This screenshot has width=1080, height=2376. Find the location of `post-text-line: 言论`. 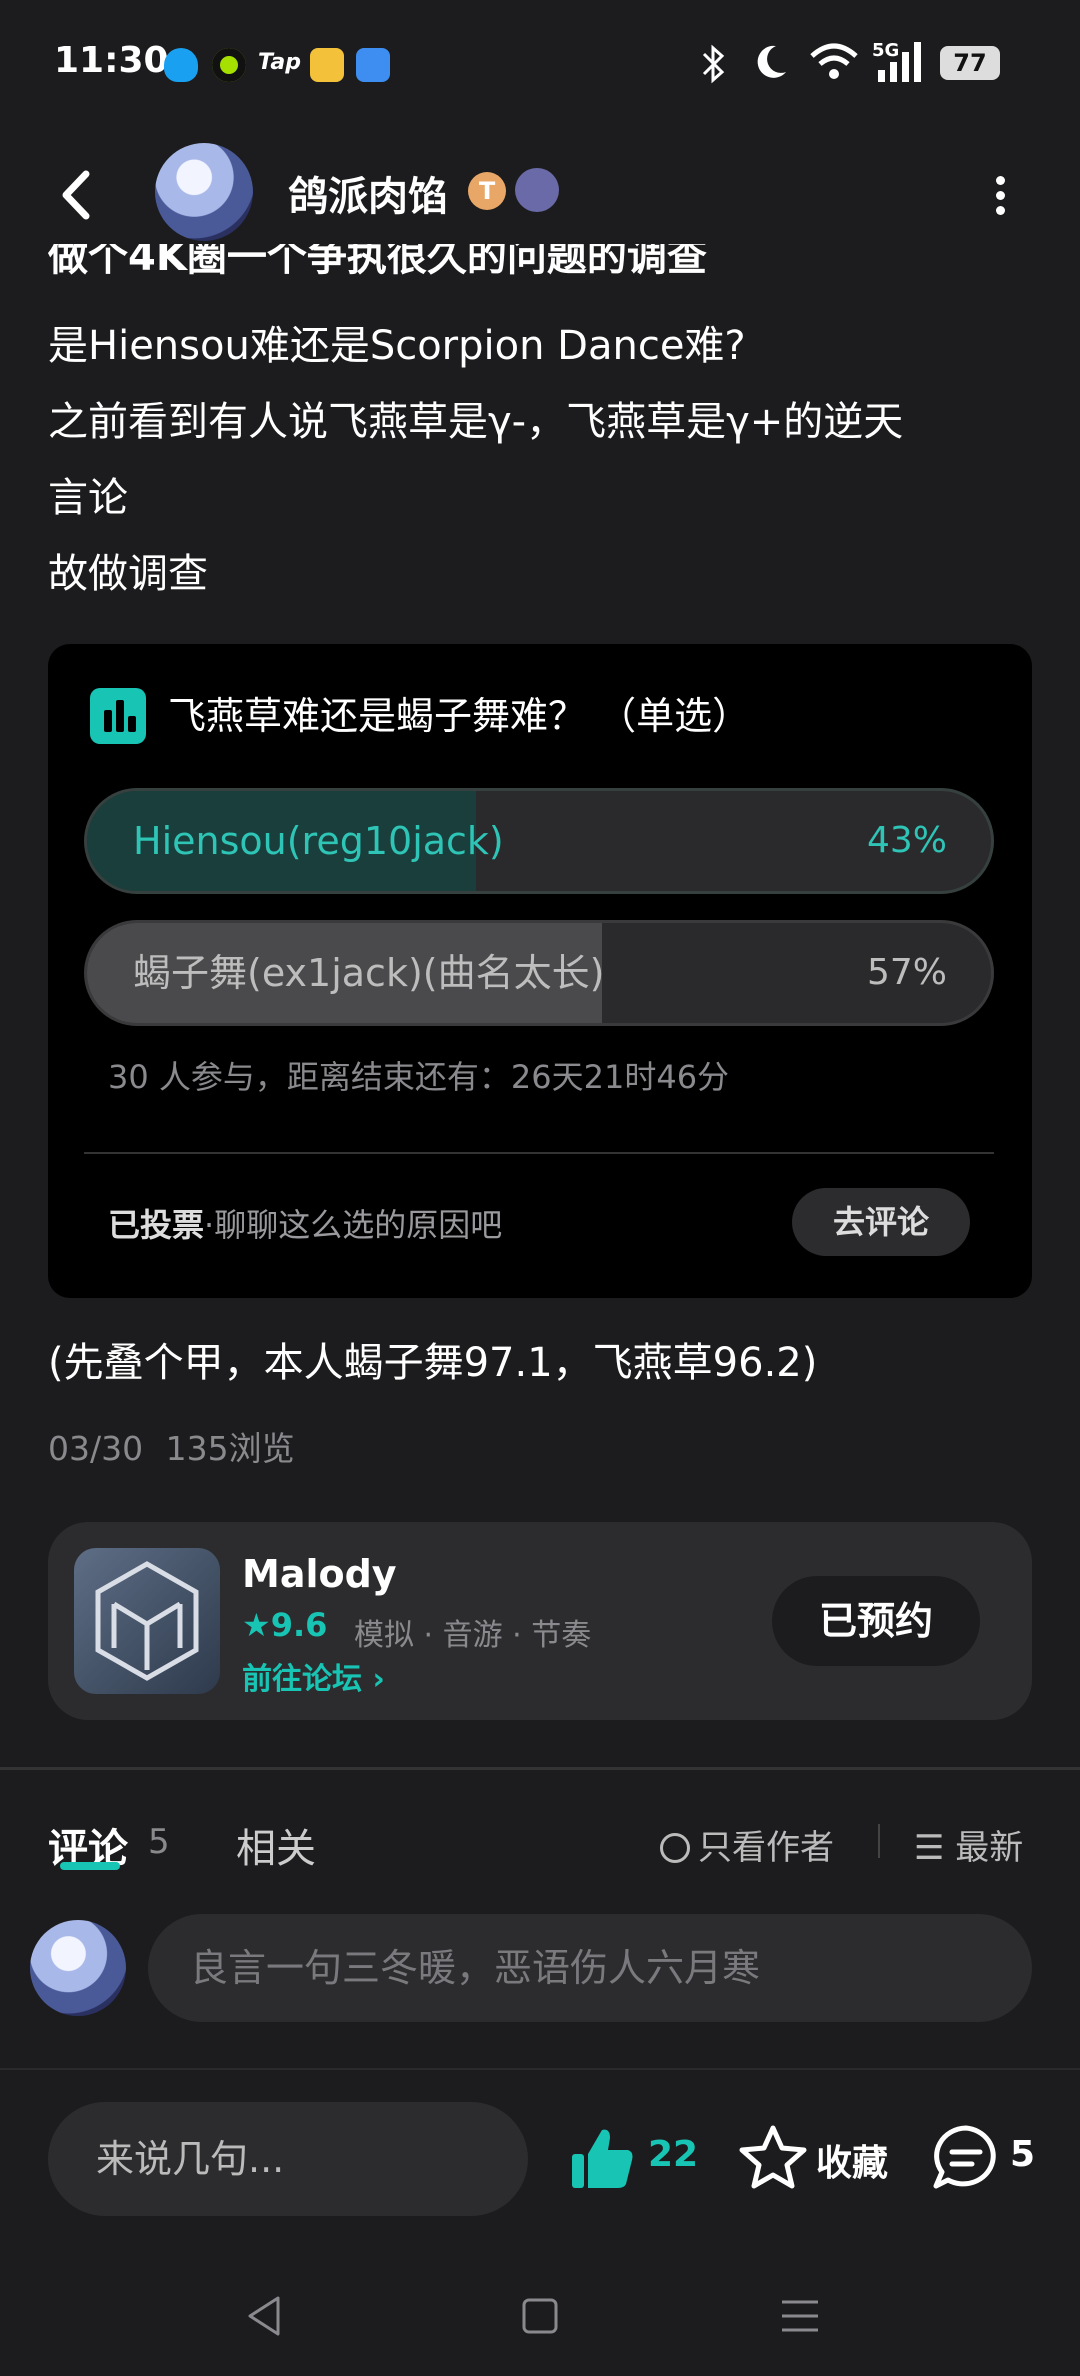

post-text-line: 言论 is located at coordinates (88, 498).